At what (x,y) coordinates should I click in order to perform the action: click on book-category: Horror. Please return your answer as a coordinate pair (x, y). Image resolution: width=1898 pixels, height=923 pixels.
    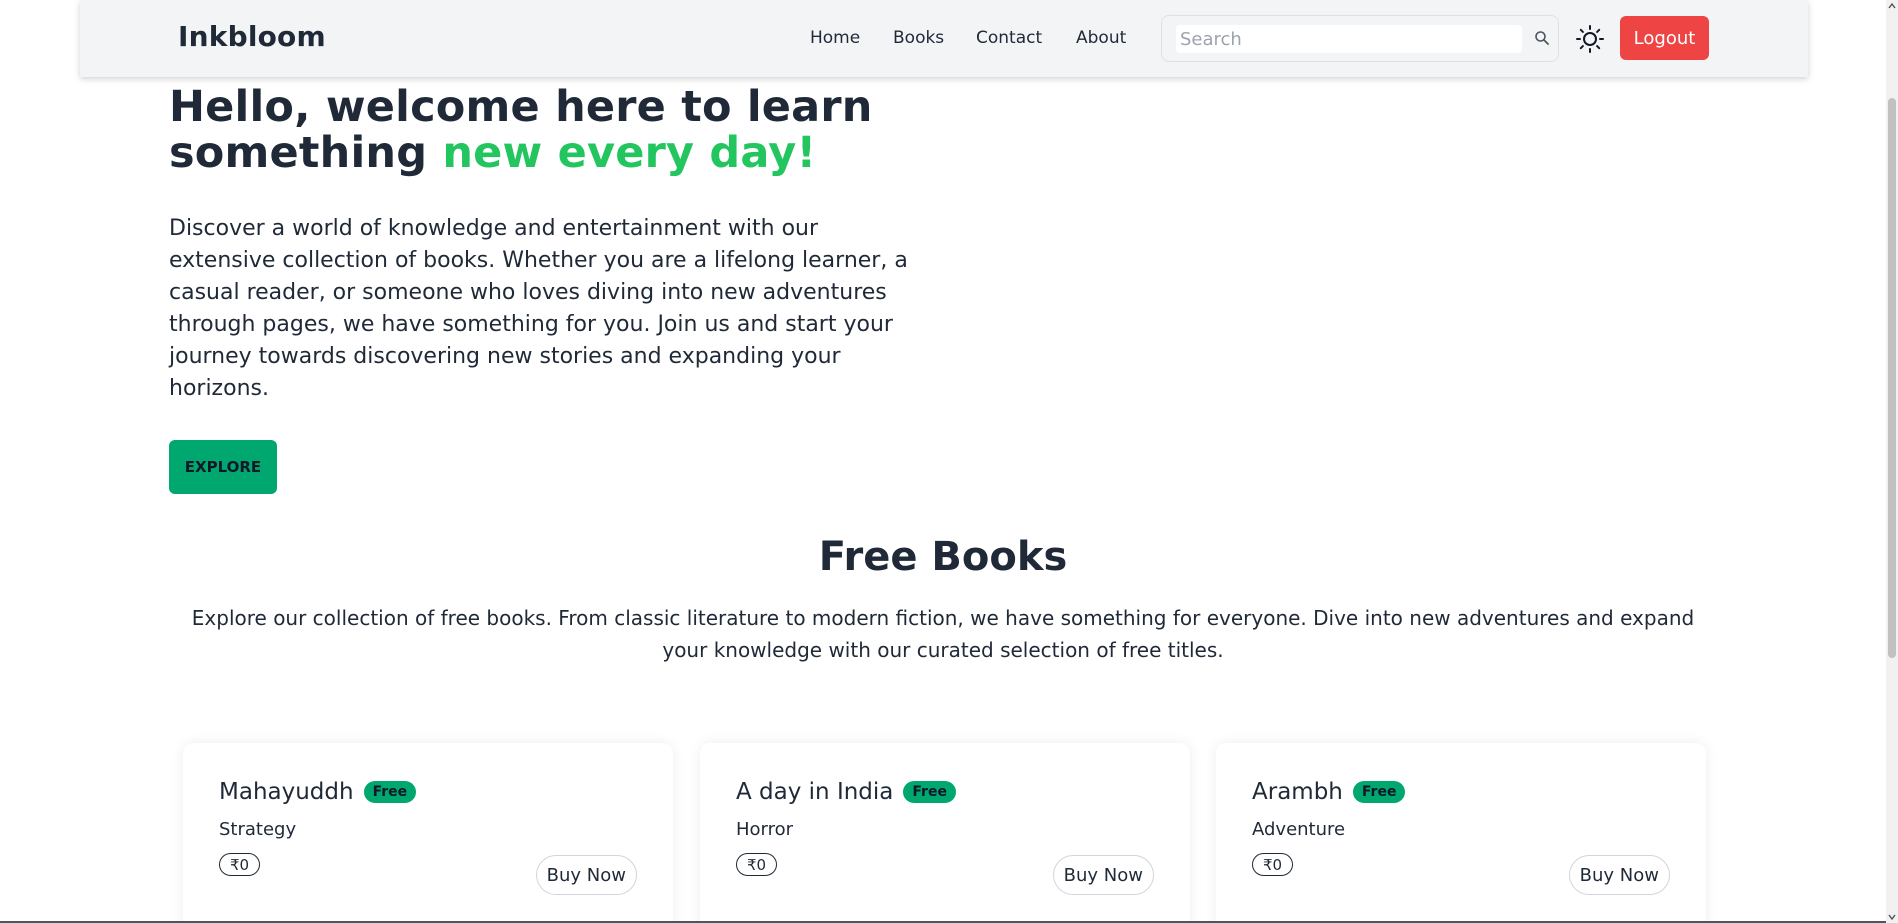
    Looking at the image, I should click on (765, 829).